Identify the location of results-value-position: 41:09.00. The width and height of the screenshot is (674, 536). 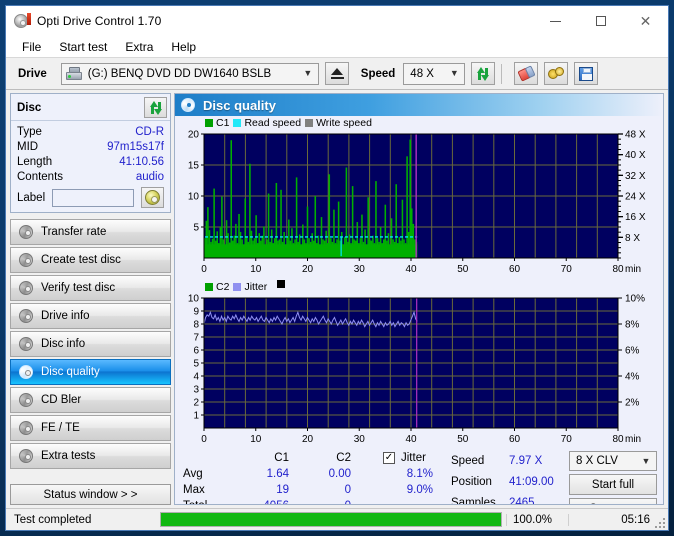
(531, 481).